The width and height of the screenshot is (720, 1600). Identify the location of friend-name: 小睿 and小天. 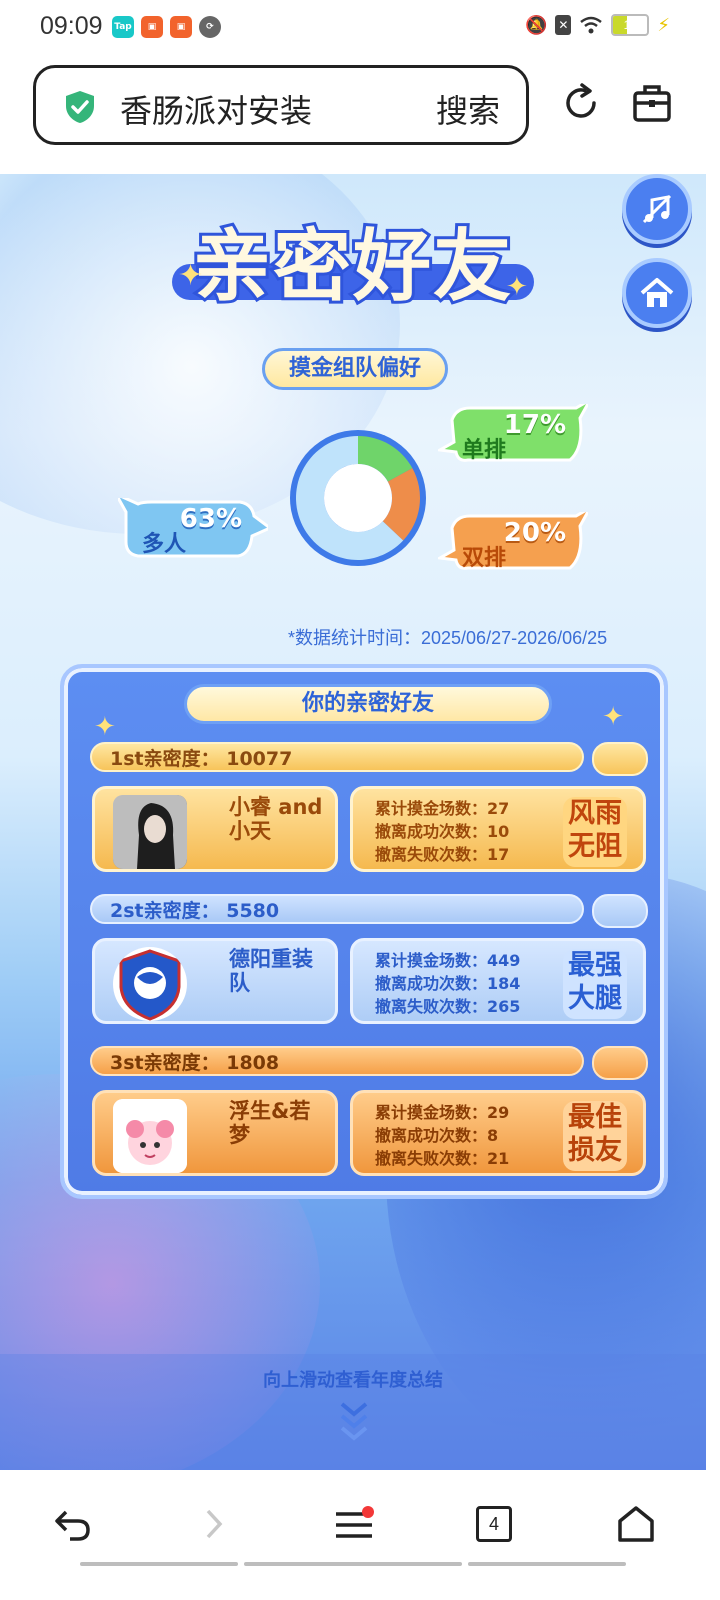
(276, 819).